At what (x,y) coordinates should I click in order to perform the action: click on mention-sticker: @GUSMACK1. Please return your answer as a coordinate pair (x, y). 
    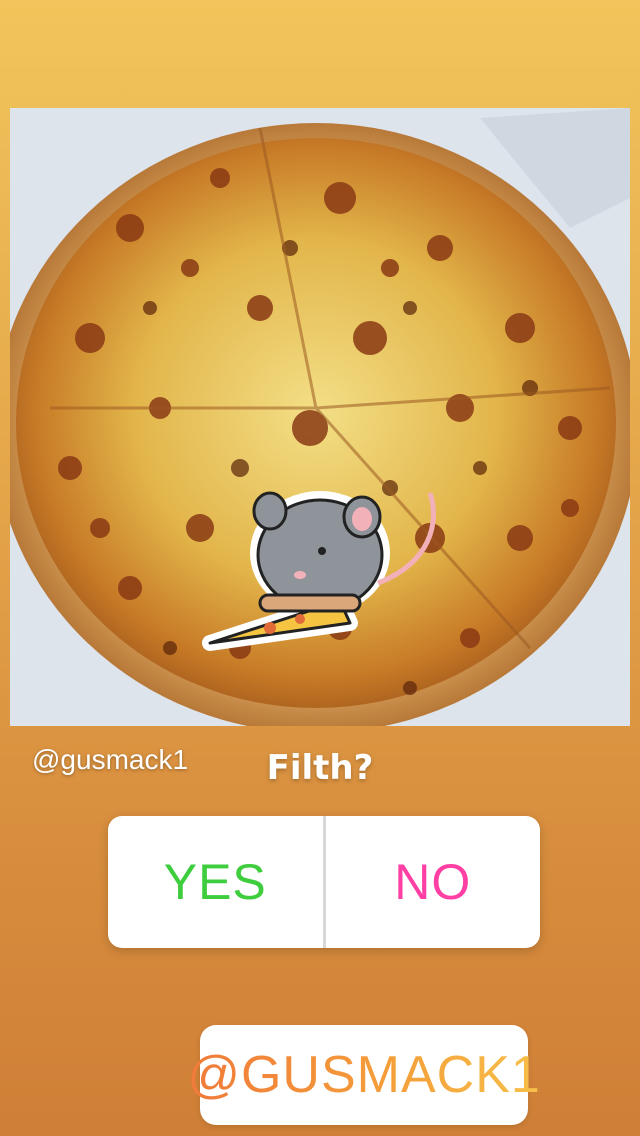
    Looking at the image, I should click on (363, 1075).